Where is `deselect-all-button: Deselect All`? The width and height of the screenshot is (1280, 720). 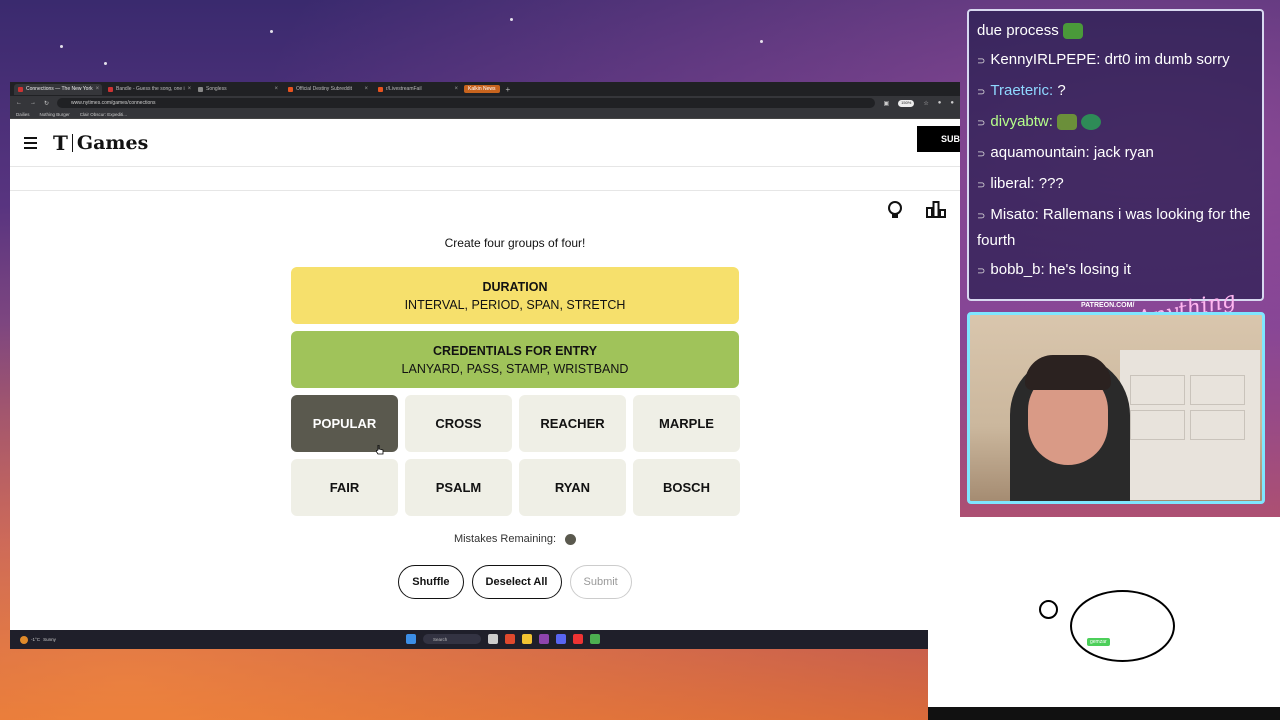 deselect-all-button: Deselect All is located at coordinates (516, 582).